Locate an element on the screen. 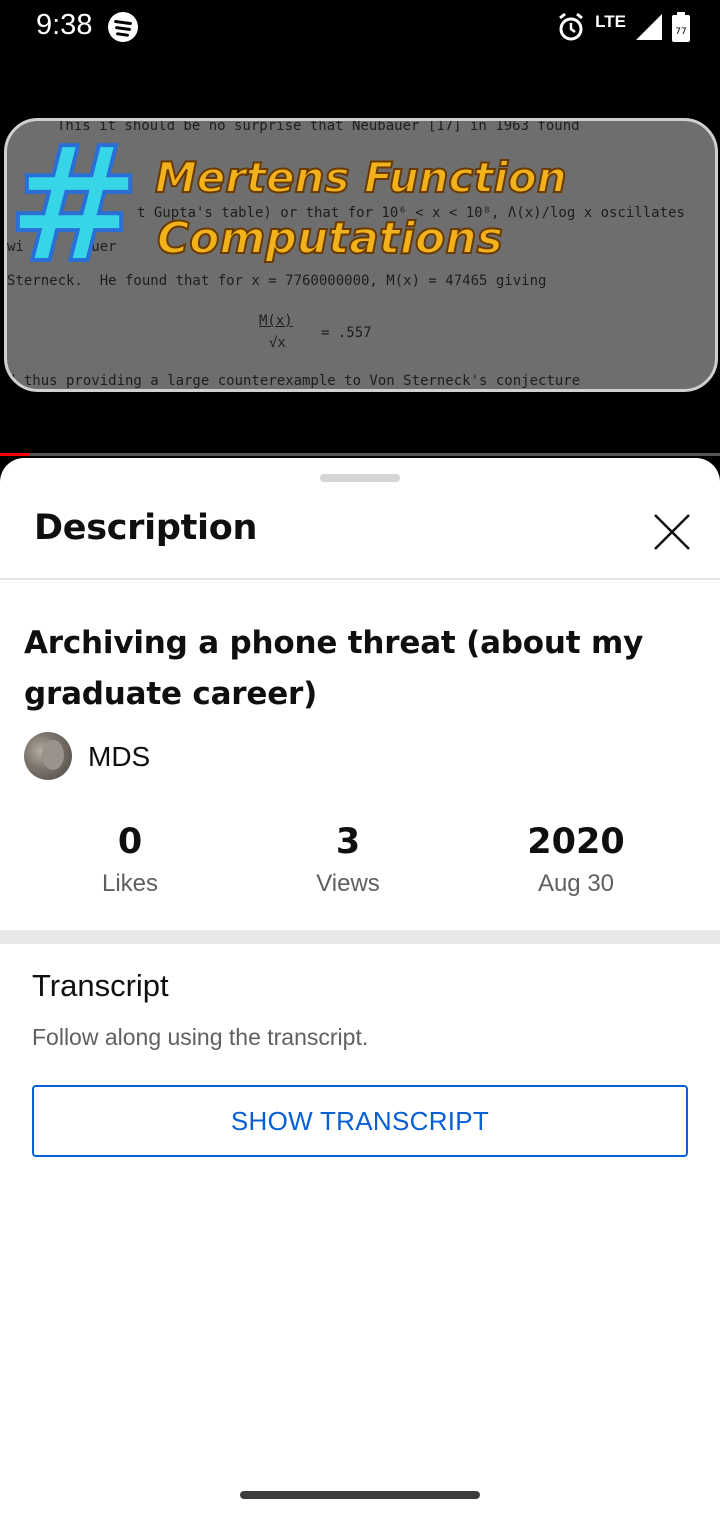 This screenshot has width=720, height=1520. thumbnail-text-line: M(x) is located at coordinates (276, 321).